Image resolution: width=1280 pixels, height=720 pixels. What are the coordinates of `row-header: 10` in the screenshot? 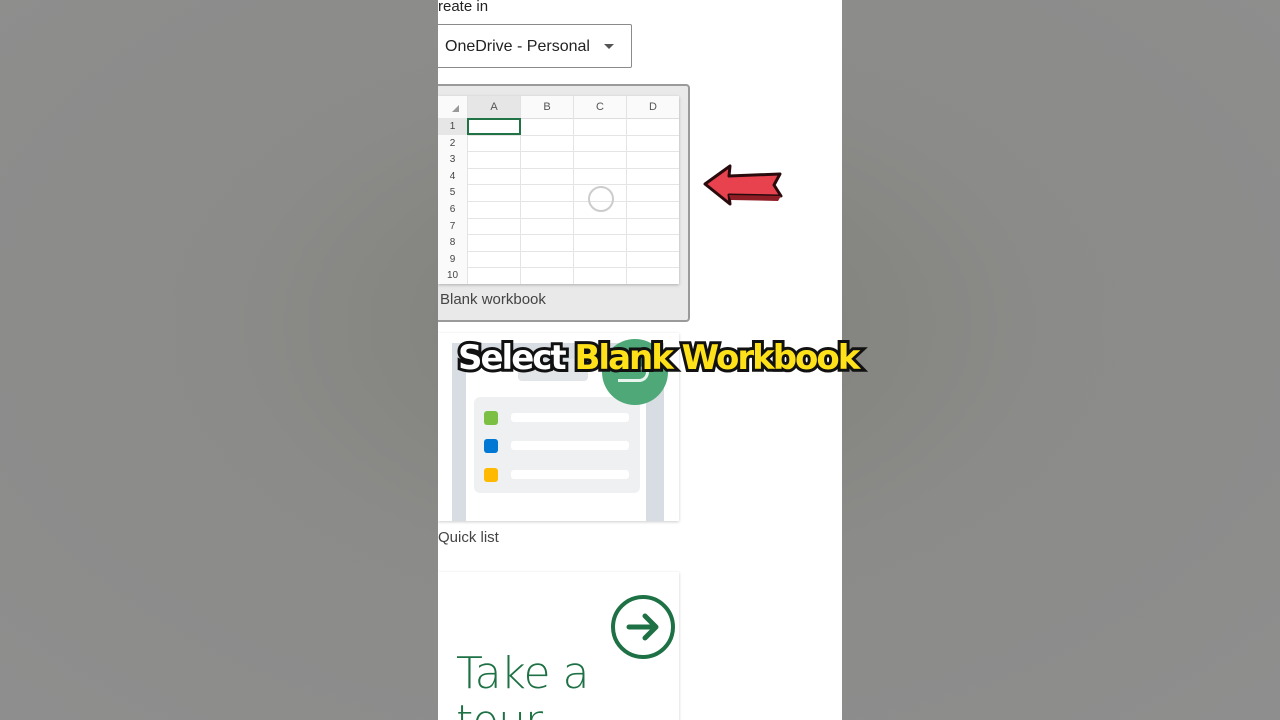 It's located at (452, 275).